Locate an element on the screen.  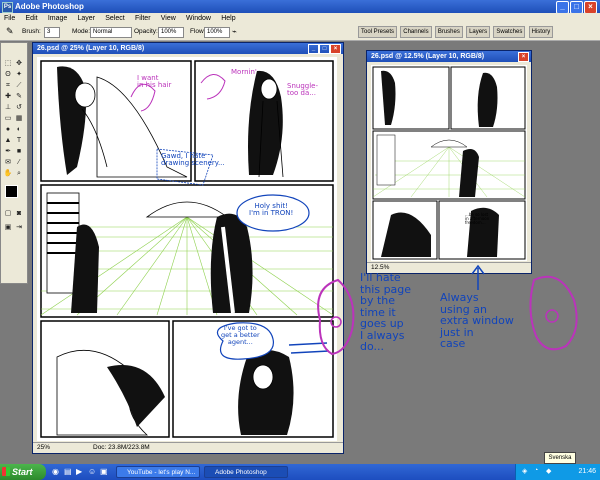
quicklaunch-messenger-icon: ☺ is located at coordinates (92, 471).